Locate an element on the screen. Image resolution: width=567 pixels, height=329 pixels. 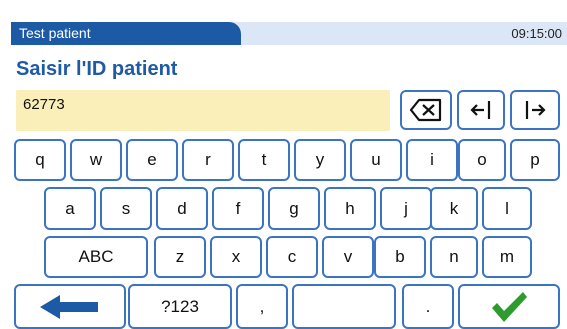
key-p: p is located at coordinates (535, 160).